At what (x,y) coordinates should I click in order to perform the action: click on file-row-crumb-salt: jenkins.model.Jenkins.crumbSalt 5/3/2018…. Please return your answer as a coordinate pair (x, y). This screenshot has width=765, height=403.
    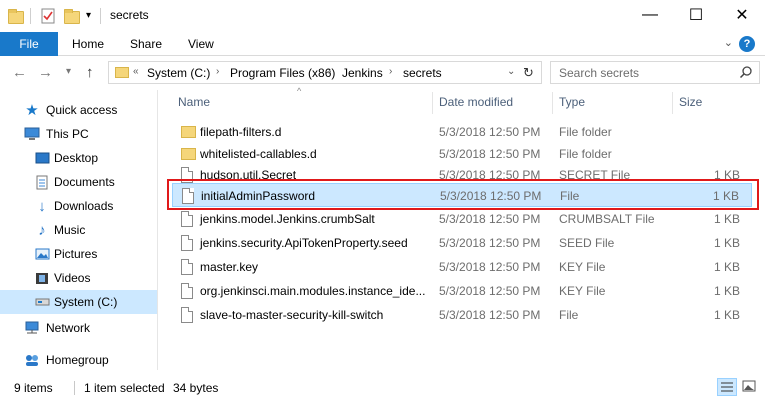
    Looking at the image, I should click on (462, 219).